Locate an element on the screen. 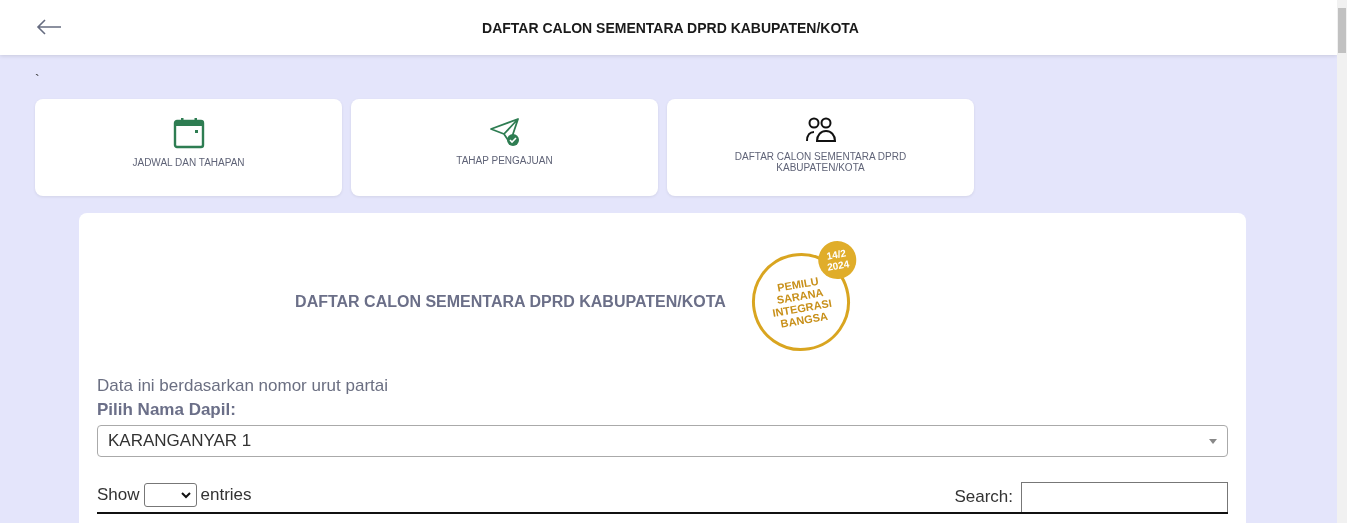 The image size is (1347, 523). calendar-icon is located at coordinates (188, 133).